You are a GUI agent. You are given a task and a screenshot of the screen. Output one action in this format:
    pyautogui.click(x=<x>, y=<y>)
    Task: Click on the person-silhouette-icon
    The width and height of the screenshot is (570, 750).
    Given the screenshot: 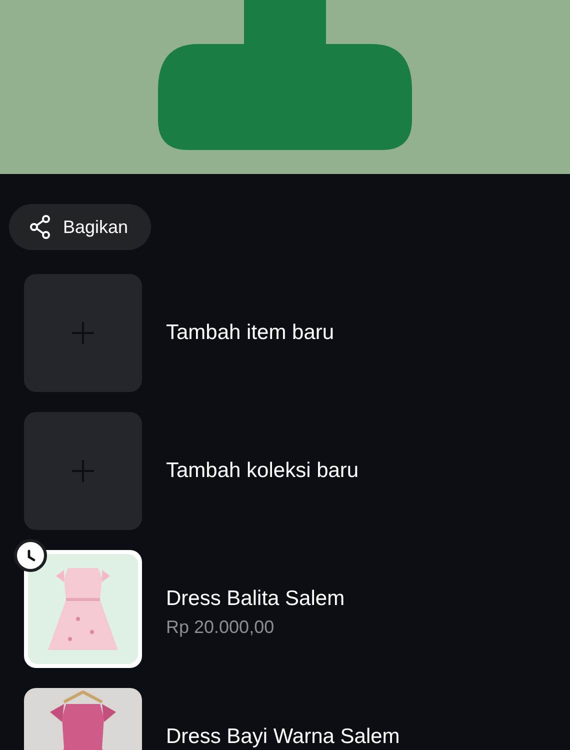 What is the action you would take?
    pyautogui.click(x=285, y=76)
    